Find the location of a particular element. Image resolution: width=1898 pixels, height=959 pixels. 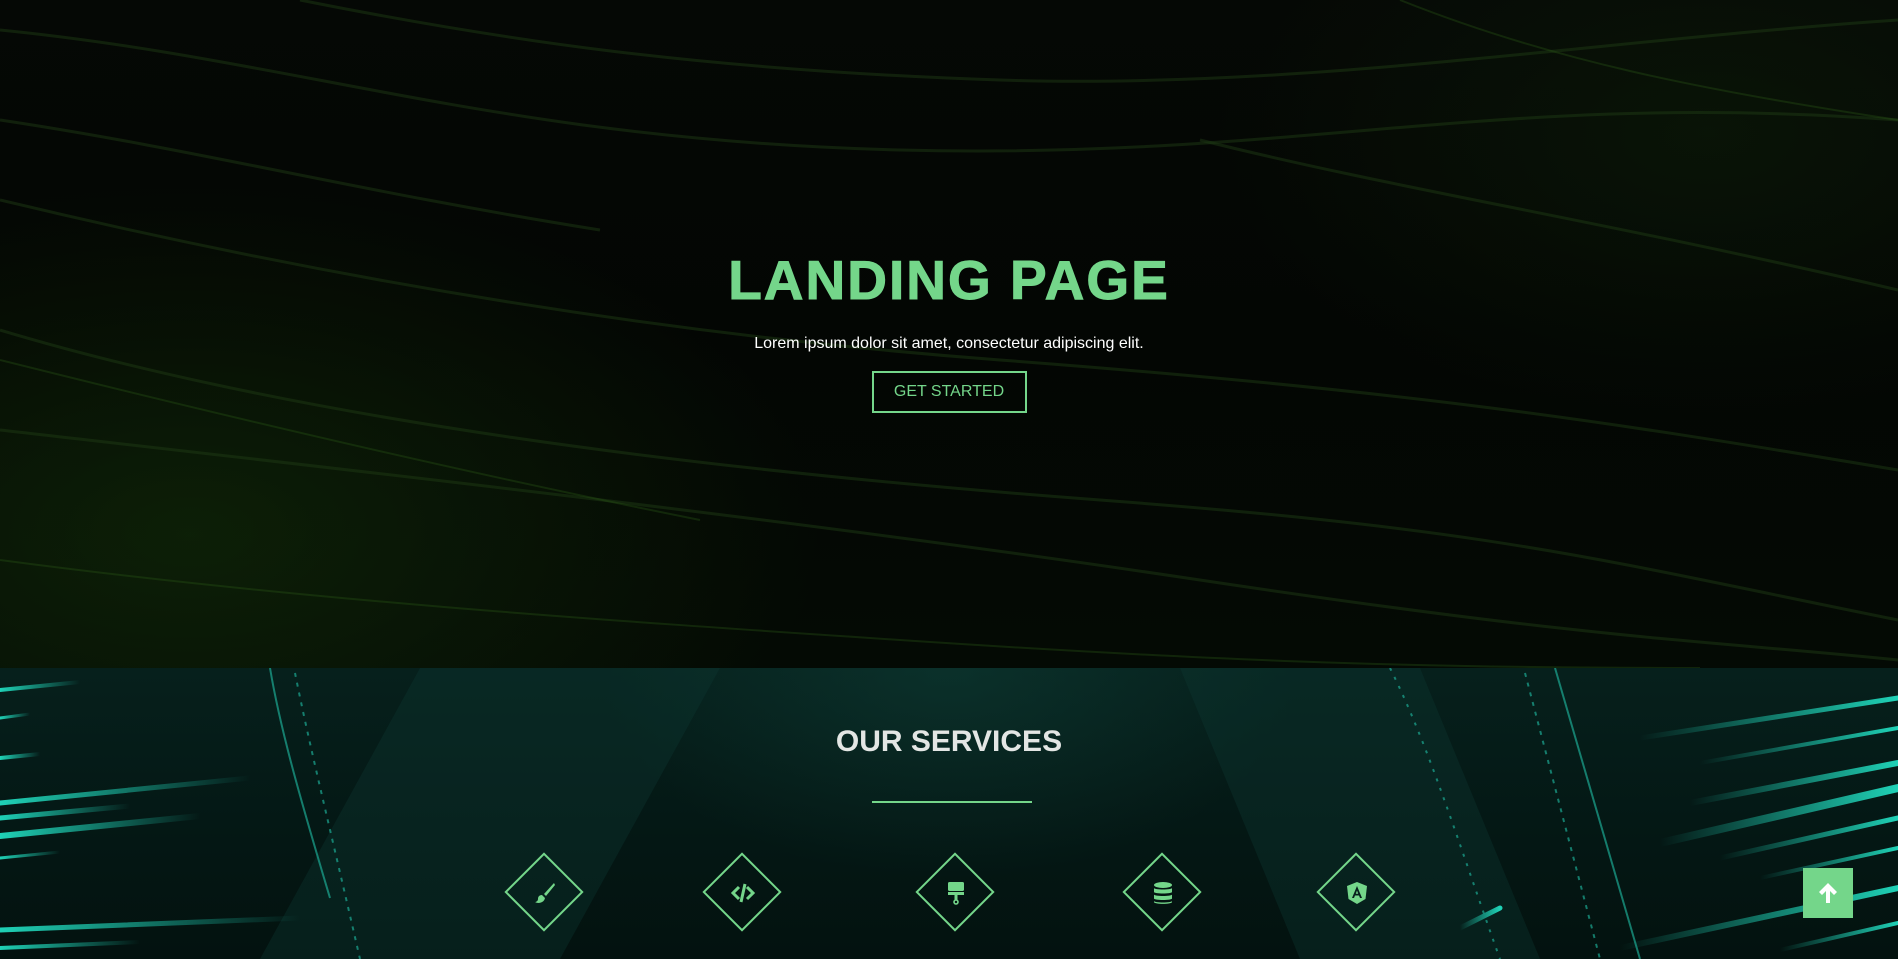

service-item-angular is located at coordinates (1356, 892).